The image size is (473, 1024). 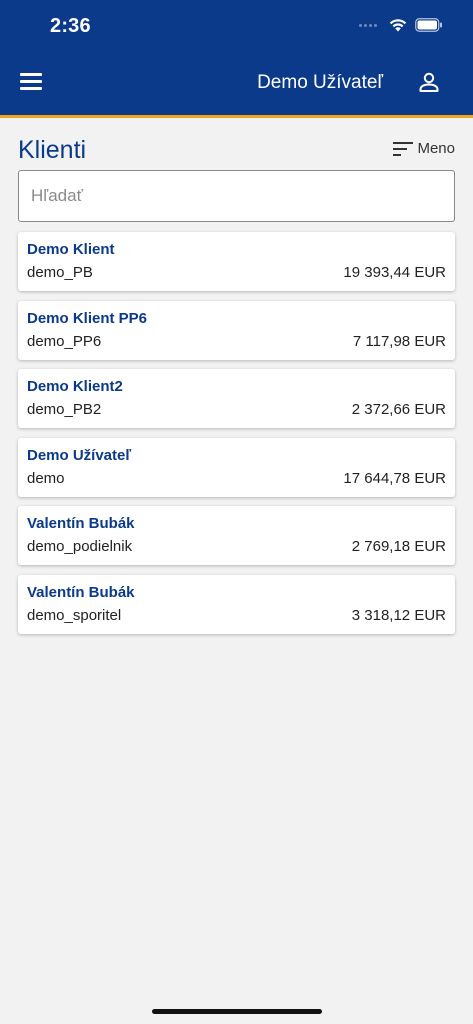 What do you see at coordinates (436, 148) in the screenshot?
I see `sort-label: Meno` at bounding box center [436, 148].